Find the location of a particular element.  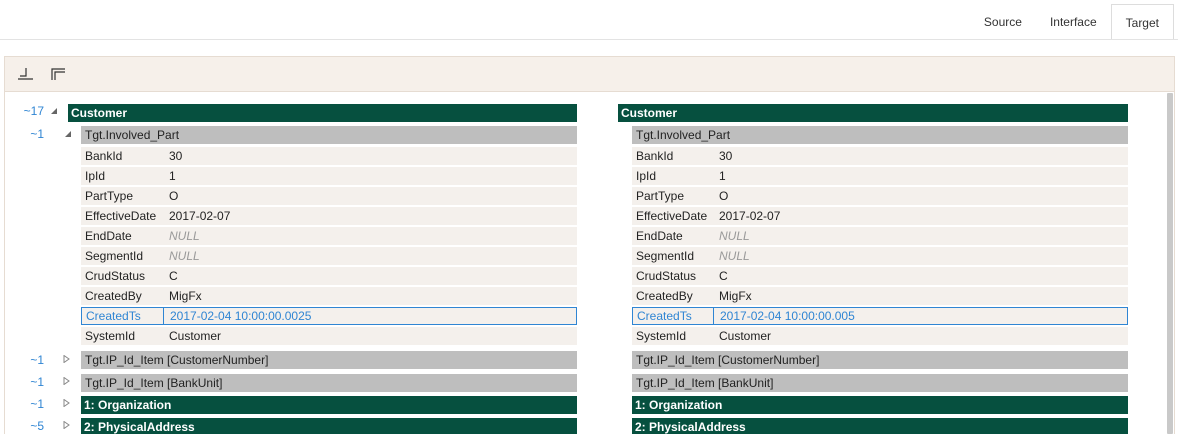

tab-interface: Interface is located at coordinates (1073, 22).